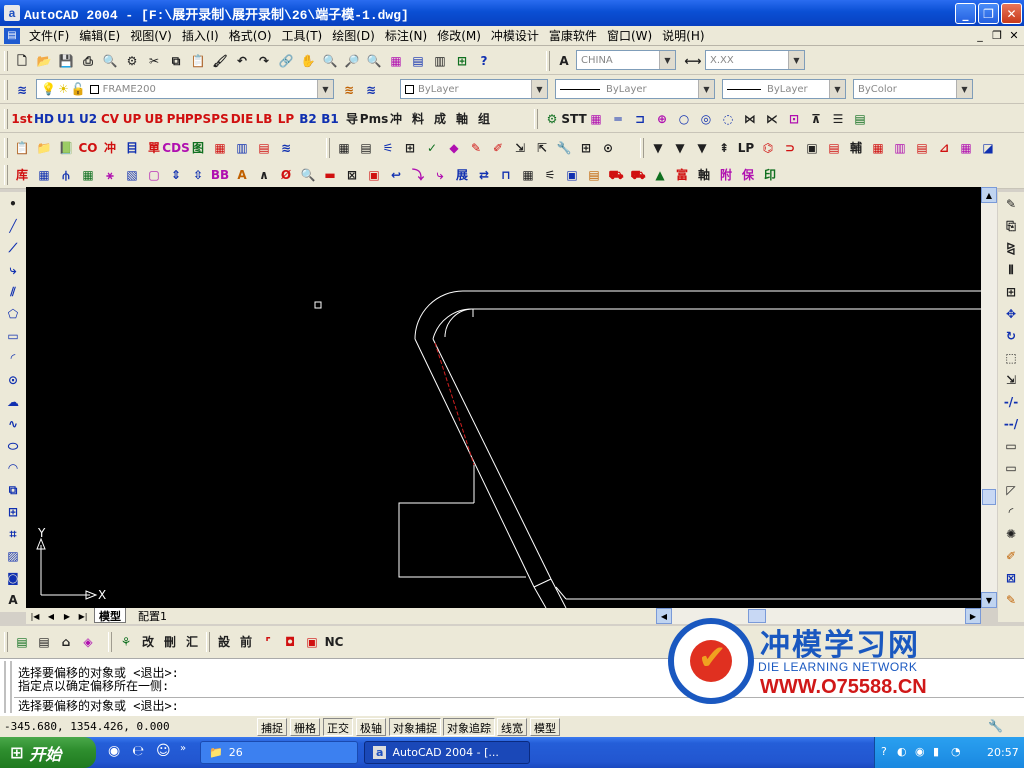 This screenshot has width=1024, height=768. I want to click on stack-icon: ▤, so click(860, 119).